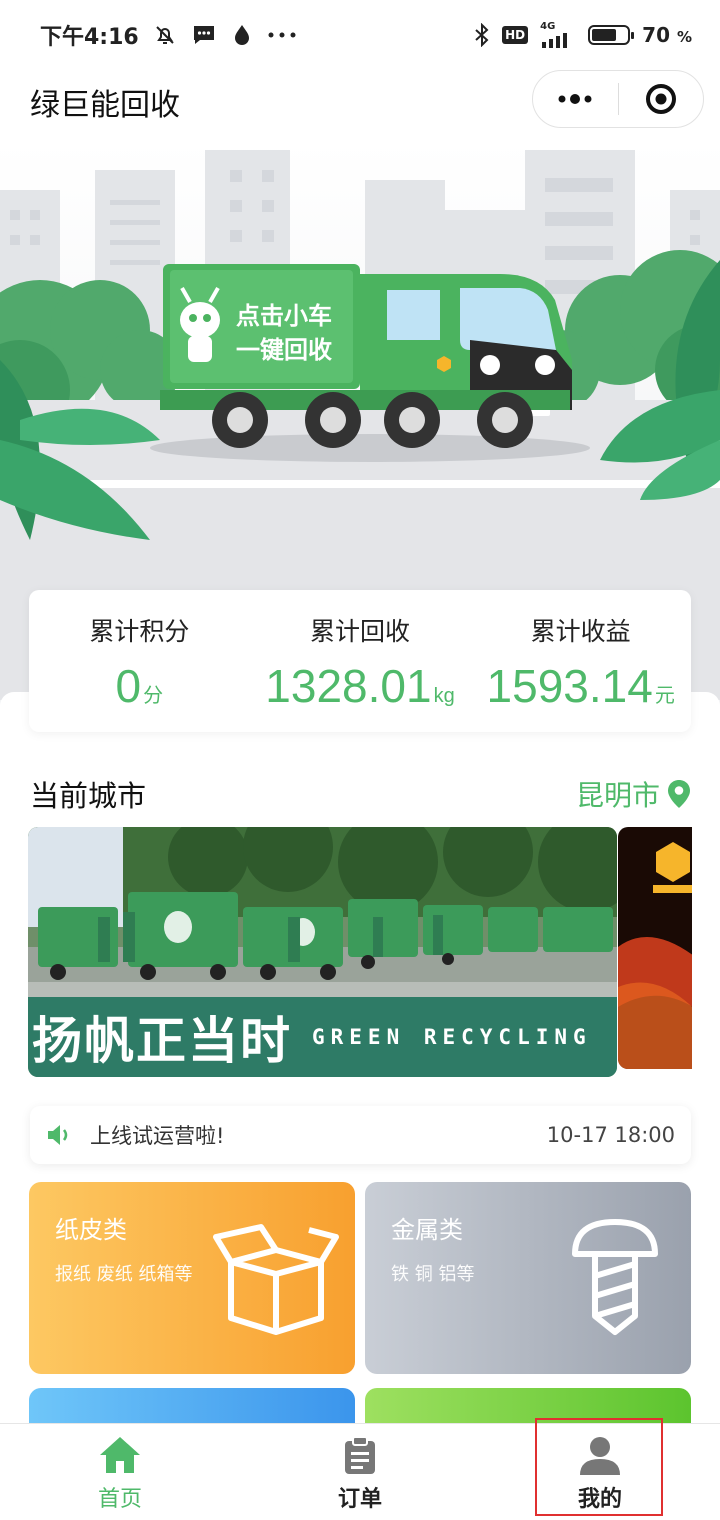  I want to click on battery-icon, so click(611, 35).